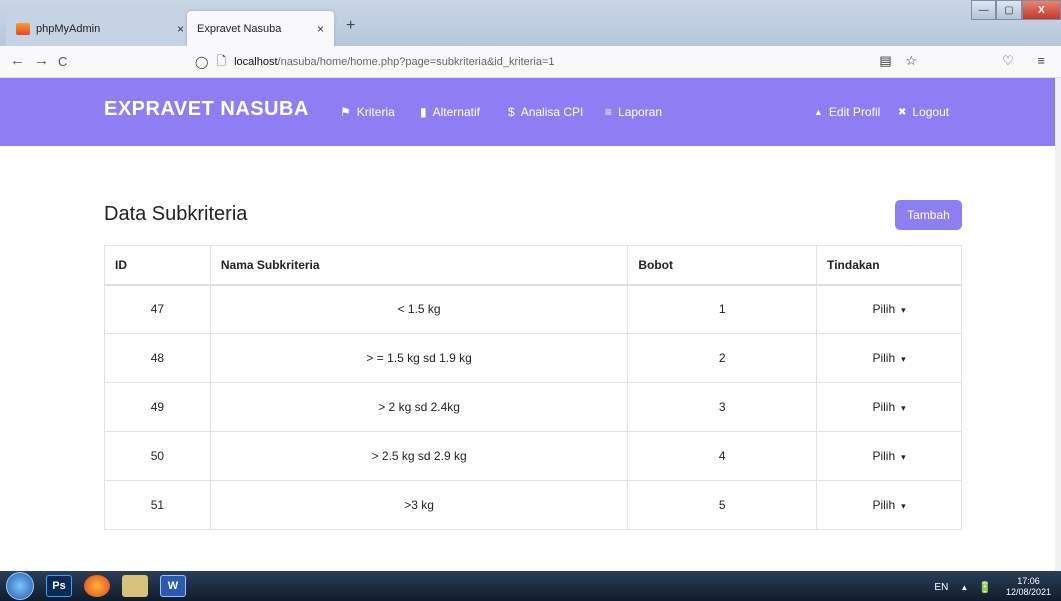 This screenshot has height=601, width=1061. What do you see at coordinates (722, 358) in the screenshot?
I see `cell-bobot: 2` at bounding box center [722, 358].